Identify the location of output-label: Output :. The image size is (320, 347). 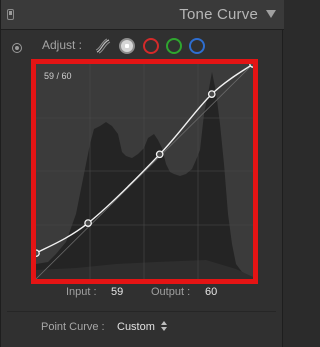
(171, 292).